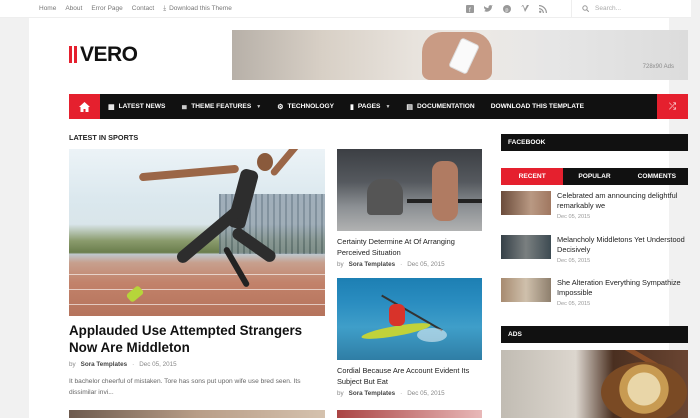  Describe the element at coordinates (657, 176) in the screenshot. I see `tab-comments: COMMENTS` at that location.